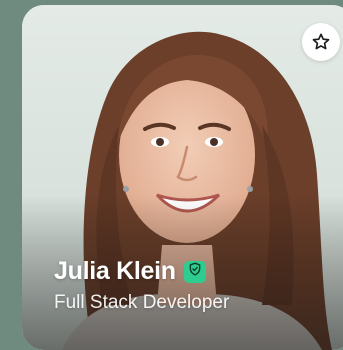 This screenshot has height=350, width=343. I want to click on favorite-button, so click(321, 42).